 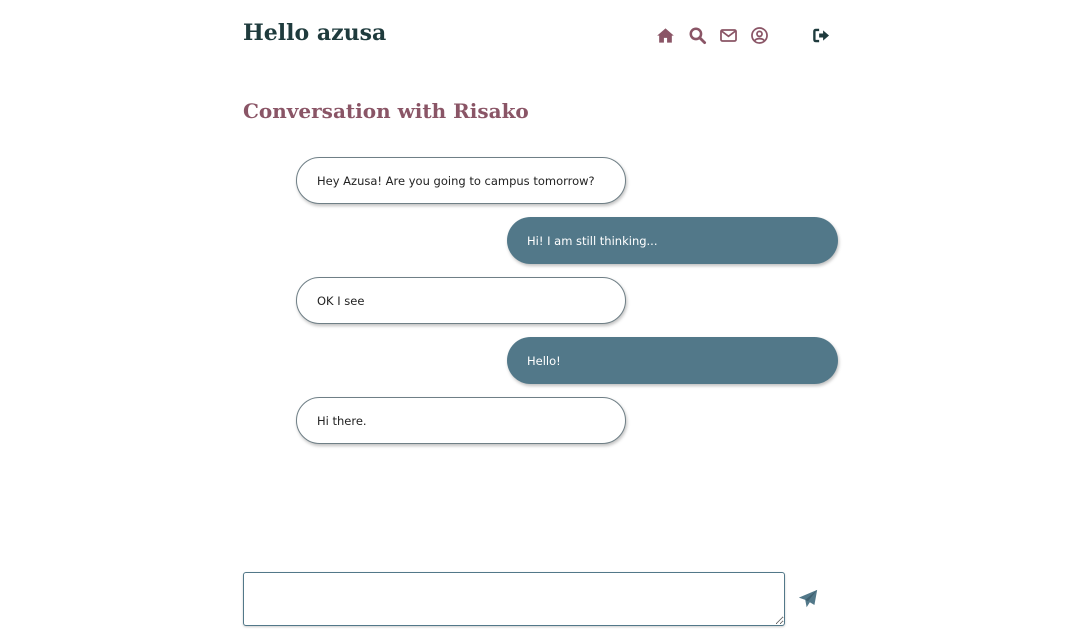 What do you see at coordinates (342, 420) in the screenshot?
I see `message-text: Hi there.` at bounding box center [342, 420].